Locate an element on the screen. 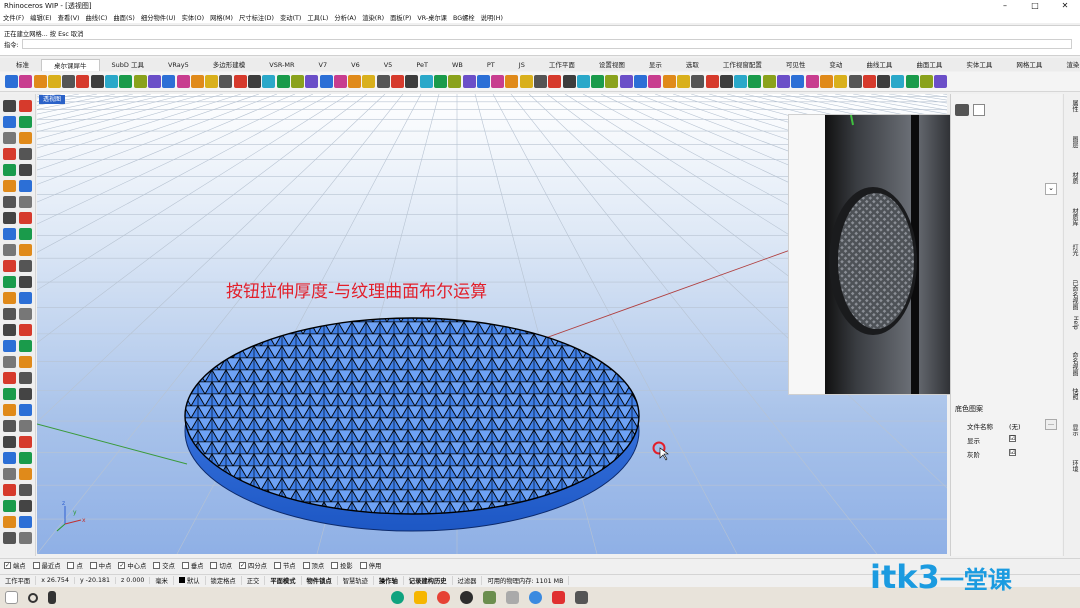  panel-tab: 材质 is located at coordinates (1072, 178).